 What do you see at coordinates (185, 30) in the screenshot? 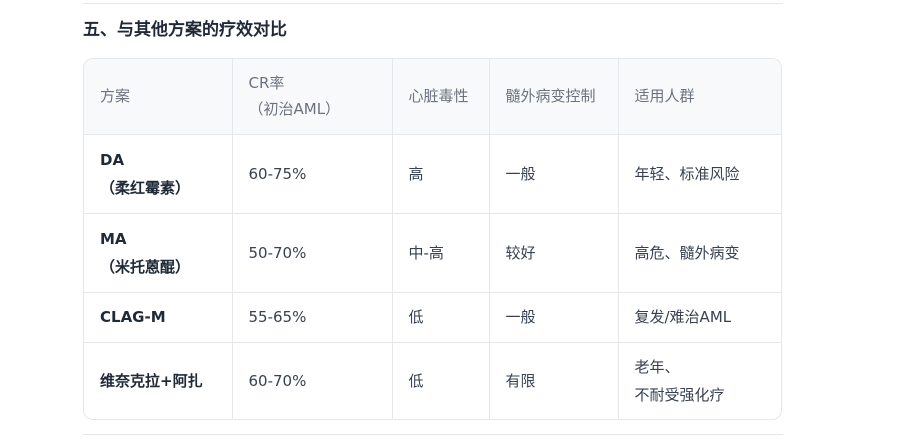
I see `section-title: 五、与其他方案的疗效对比` at bounding box center [185, 30].